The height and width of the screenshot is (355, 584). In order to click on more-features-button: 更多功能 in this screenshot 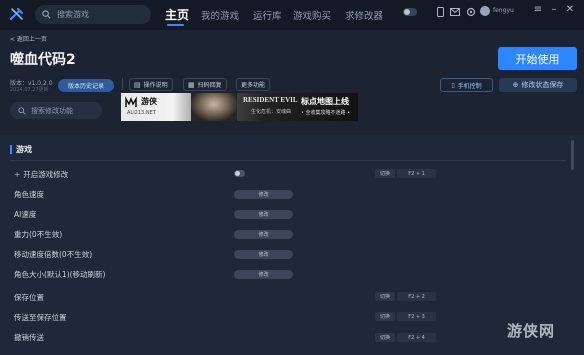, I will do `click(253, 84)`.